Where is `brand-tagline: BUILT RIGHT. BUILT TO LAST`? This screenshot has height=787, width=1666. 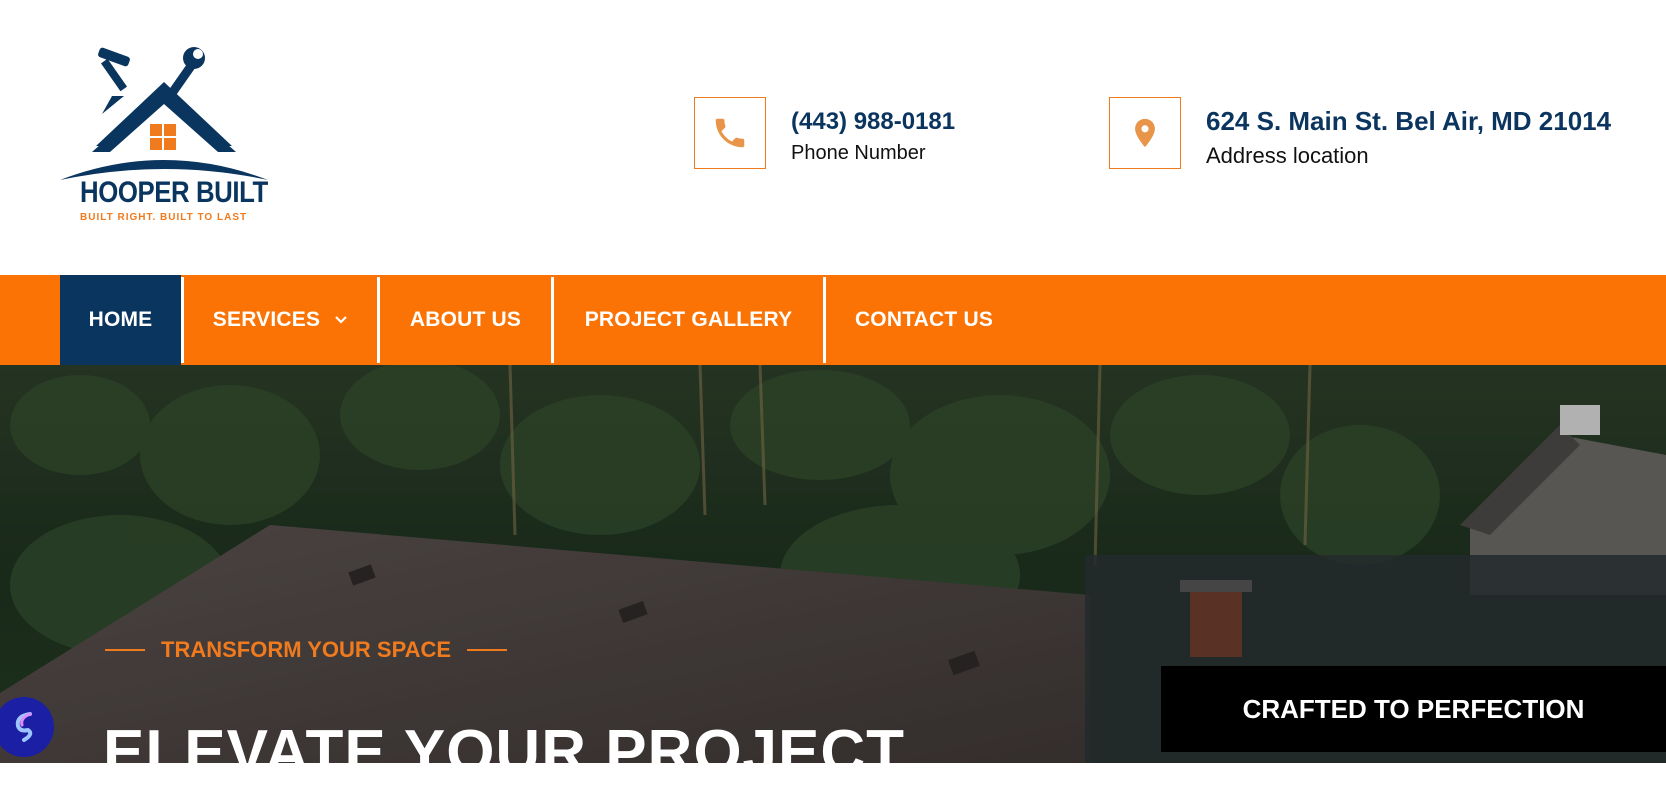 brand-tagline: BUILT RIGHT. BUILT TO LAST is located at coordinates (164, 217).